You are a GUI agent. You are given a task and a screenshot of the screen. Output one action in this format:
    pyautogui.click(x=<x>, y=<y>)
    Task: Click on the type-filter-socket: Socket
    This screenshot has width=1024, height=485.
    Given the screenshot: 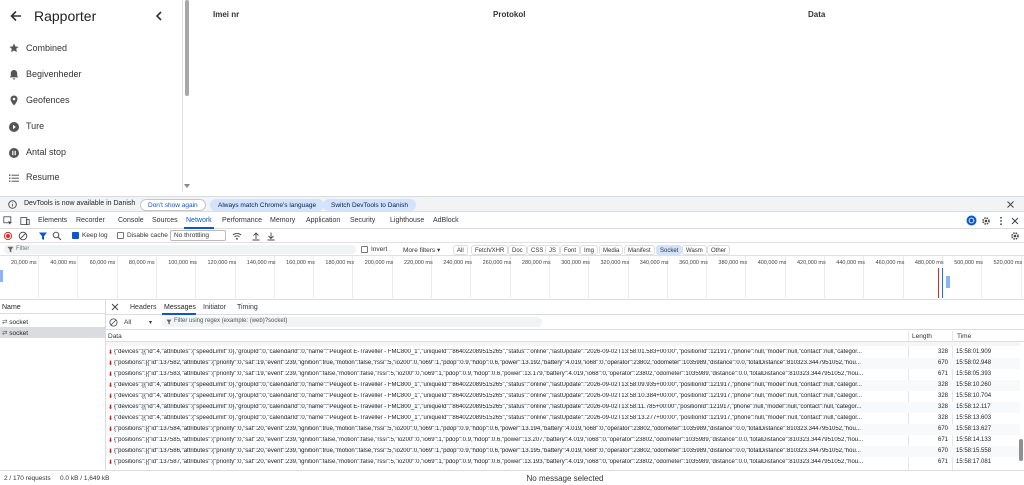 What is the action you would take?
    pyautogui.click(x=669, y=250)
    